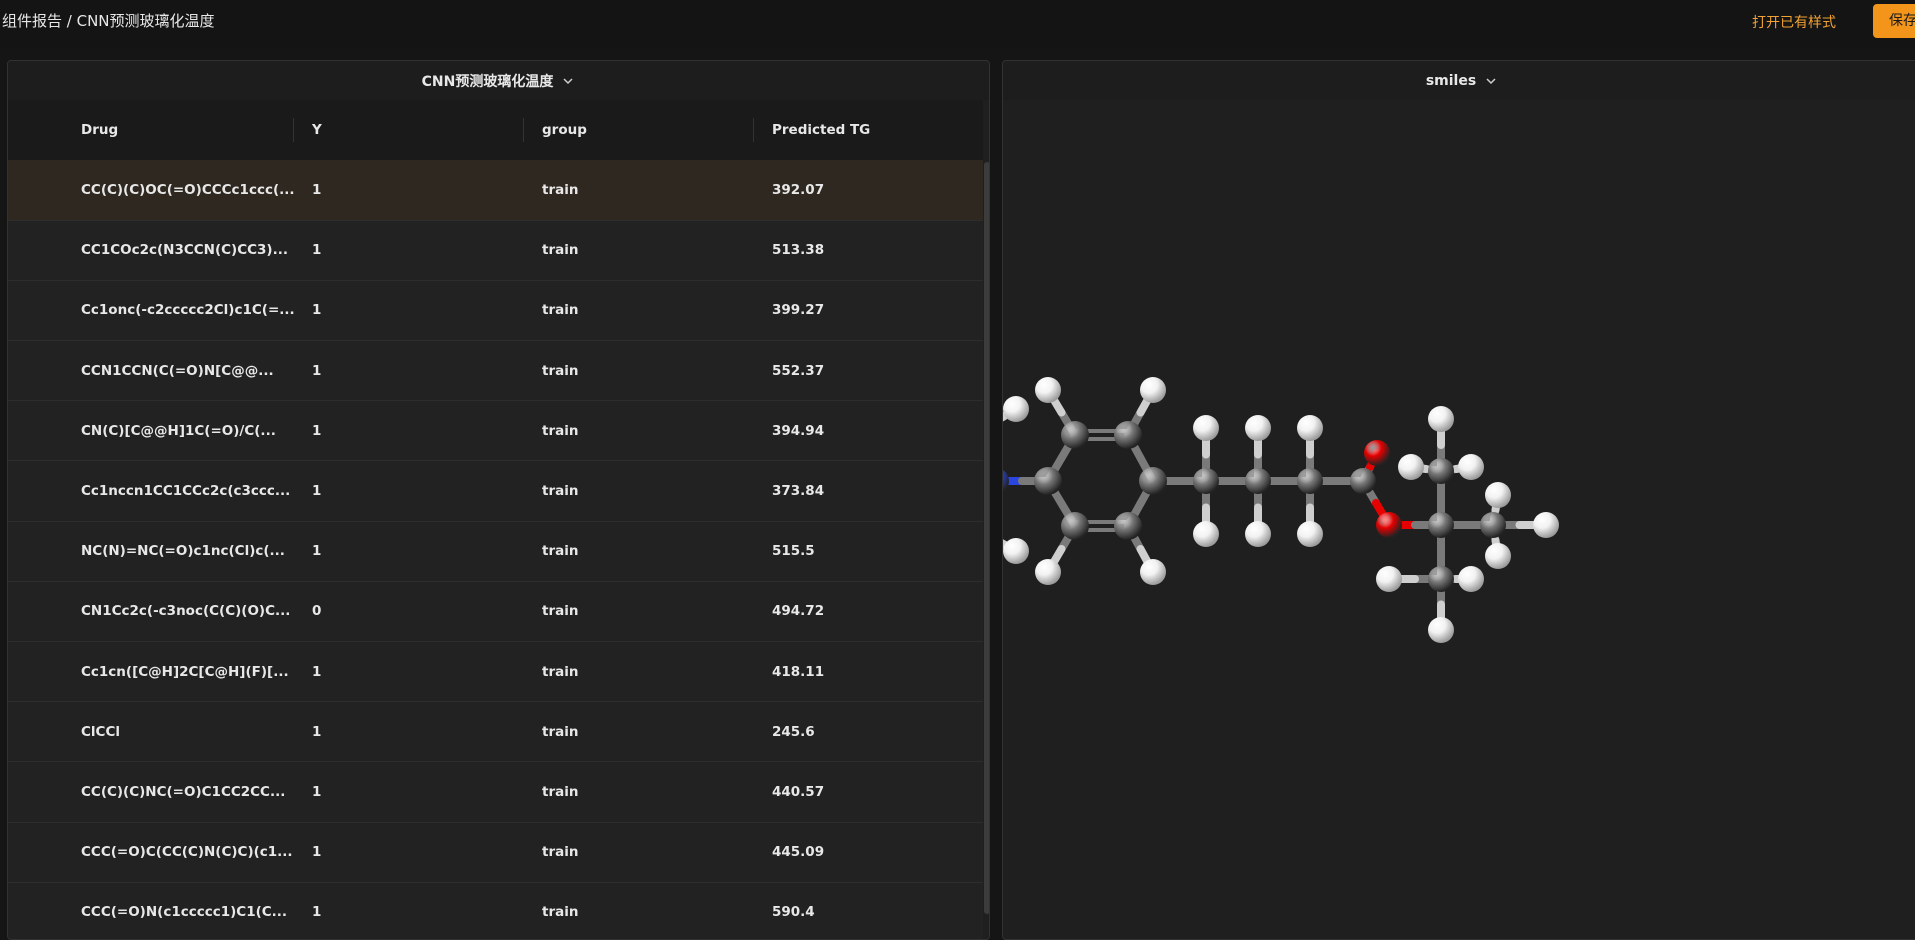 The height and width of the screenshot is (940, 1915). I want to click on table-header-row: Drug Y group Predicted TG, so click(495, 130).